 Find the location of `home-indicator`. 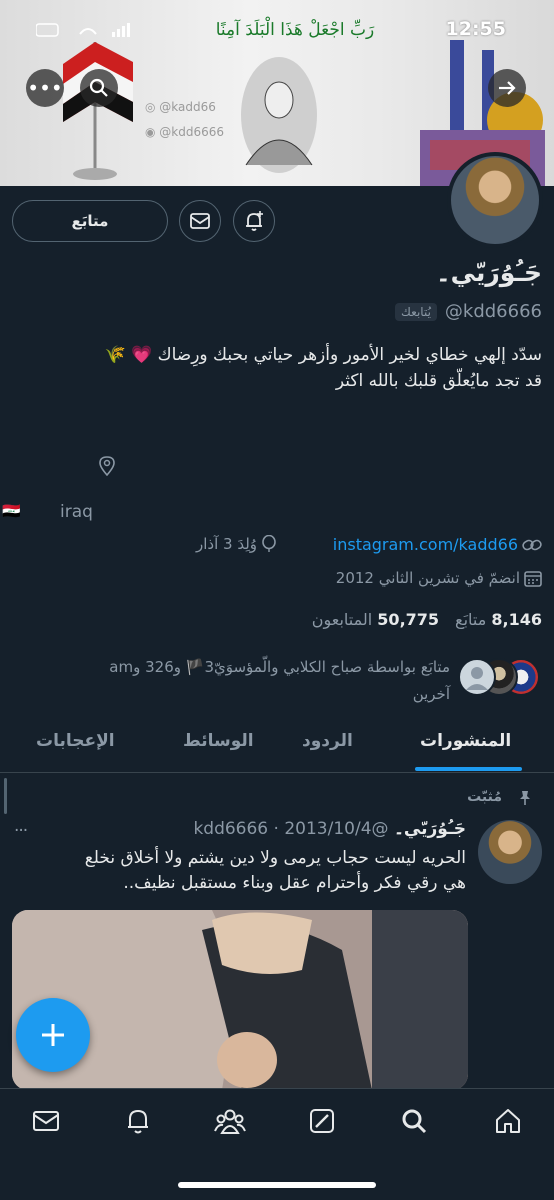

home-indicator is located at coordinates (277, 1185).